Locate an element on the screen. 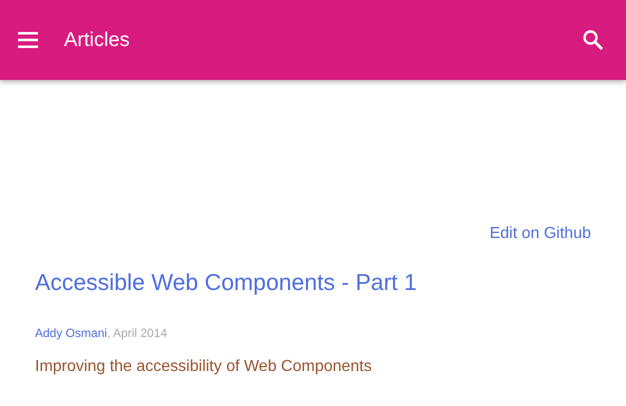  article-summary: Improving the accessibility of Web Components is located at coordinates (204, 367).